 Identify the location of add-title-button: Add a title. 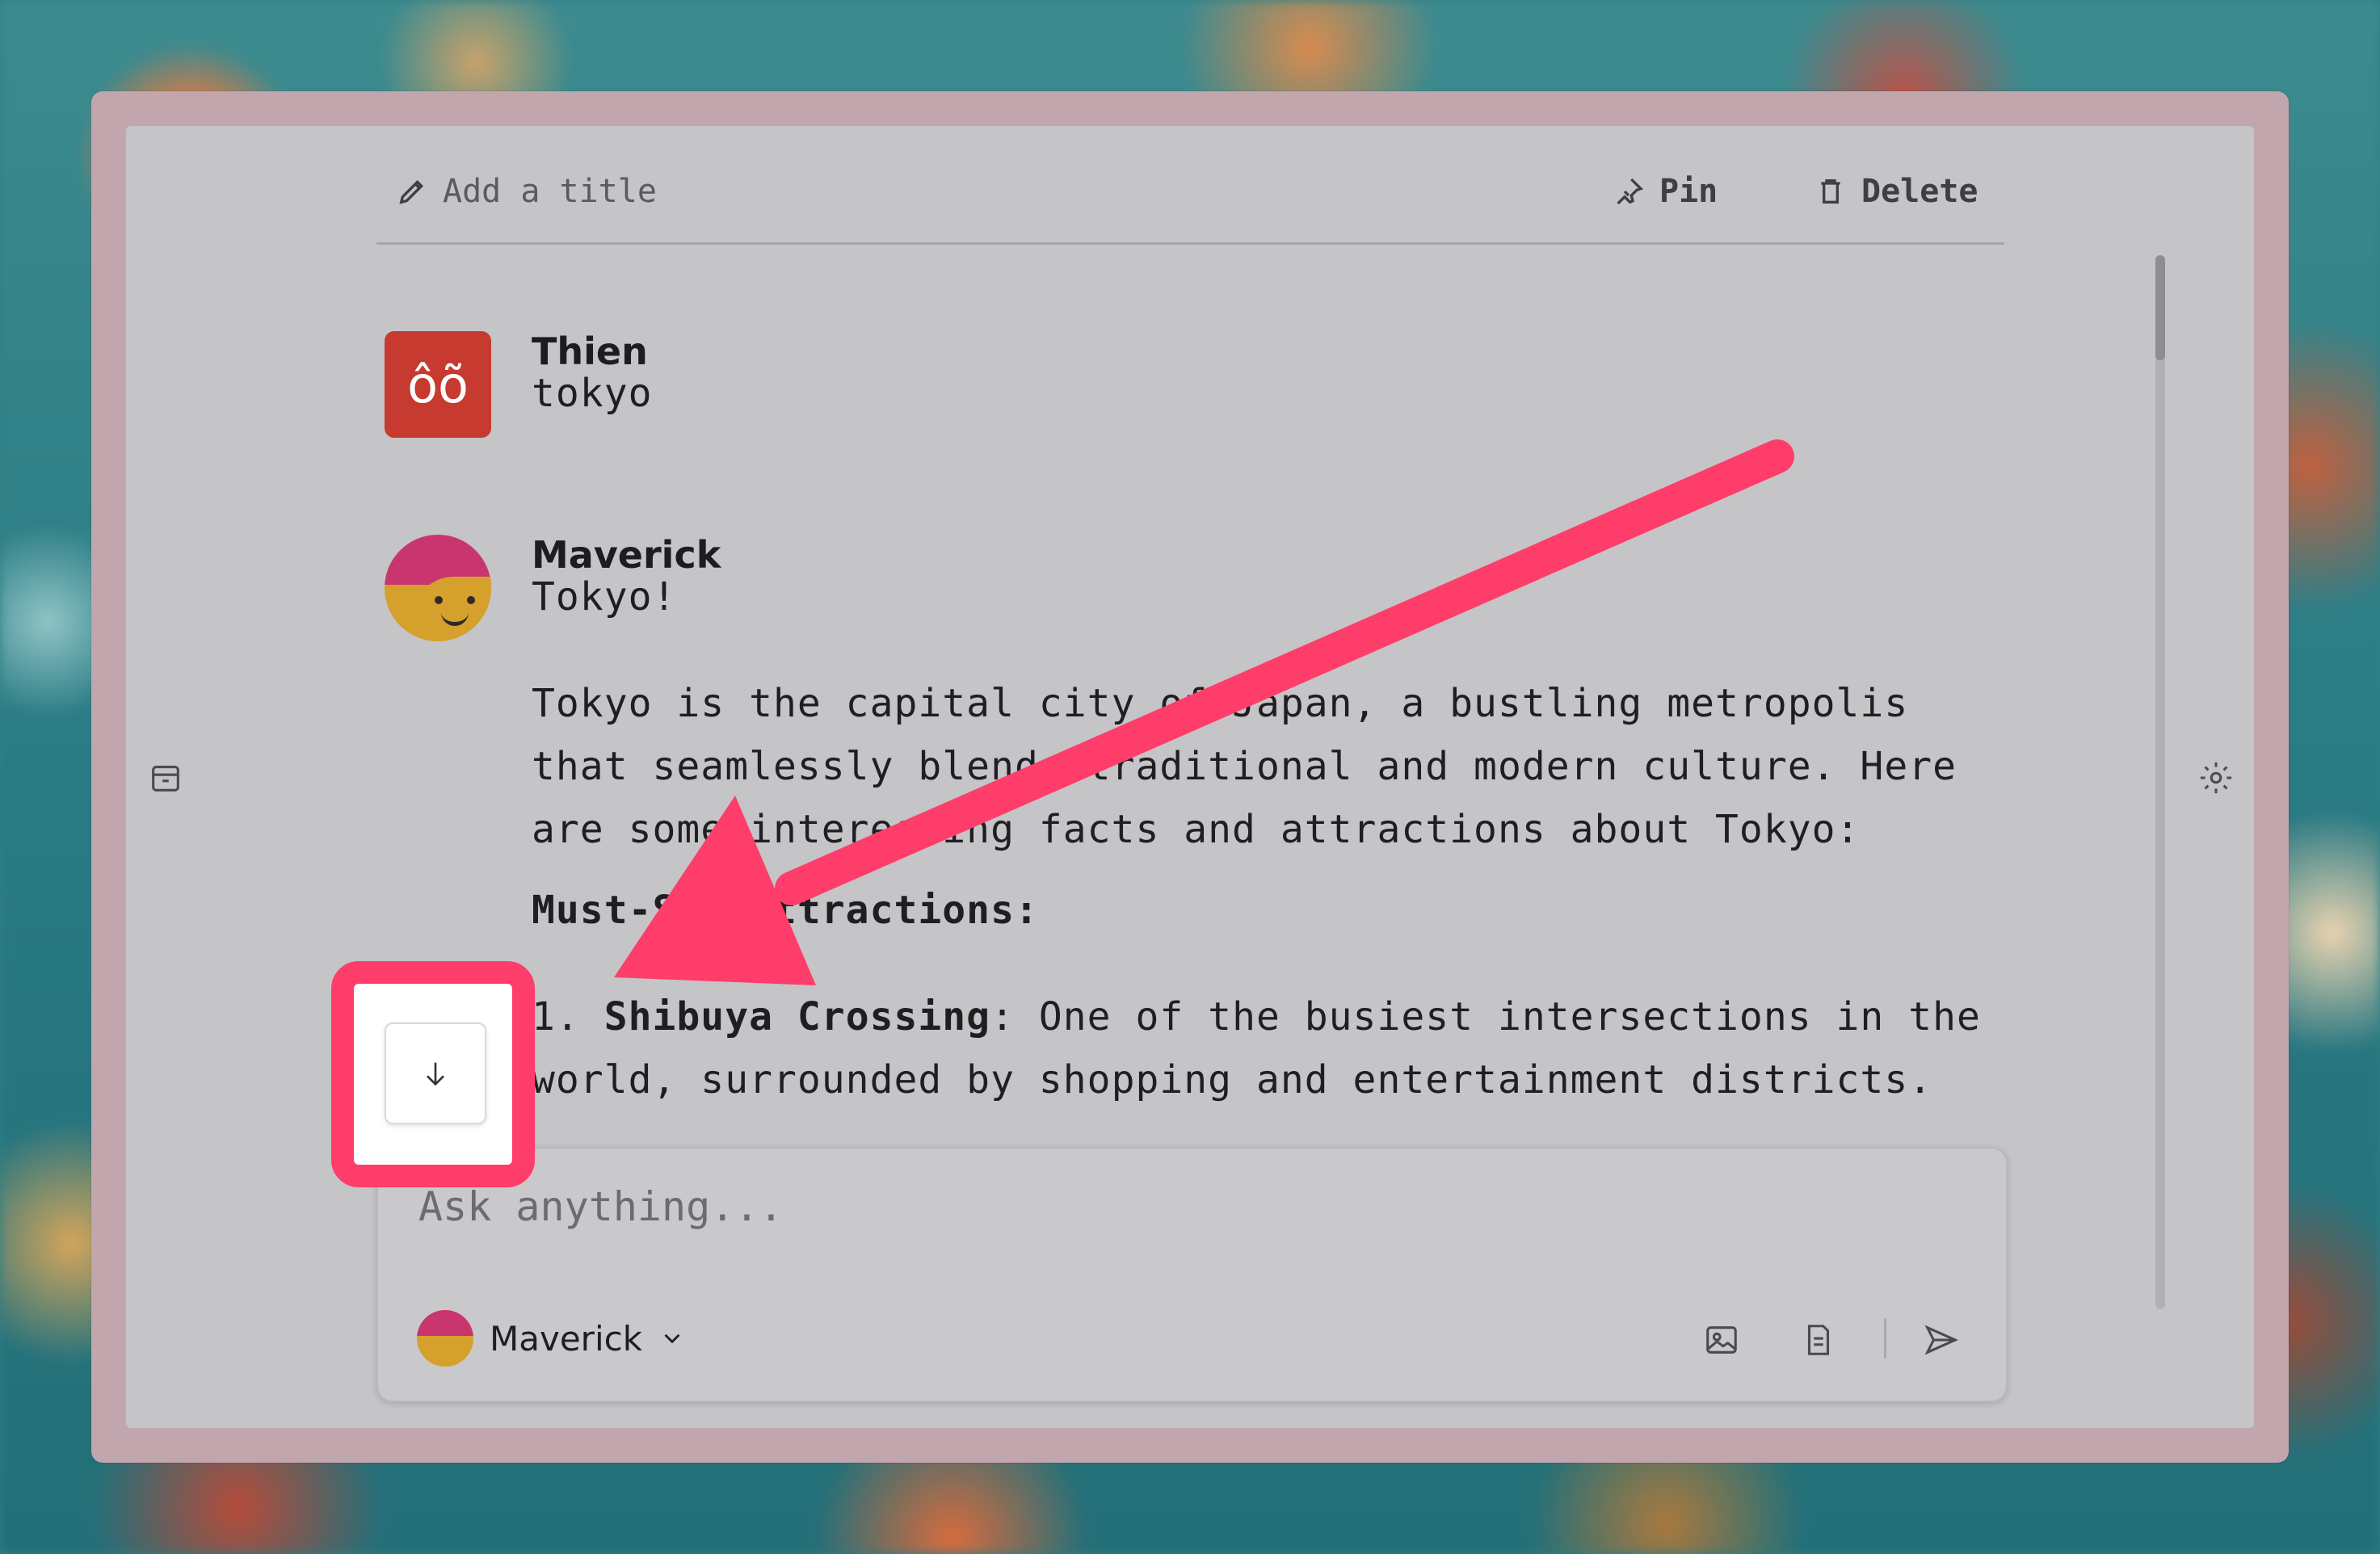
(526, 191).